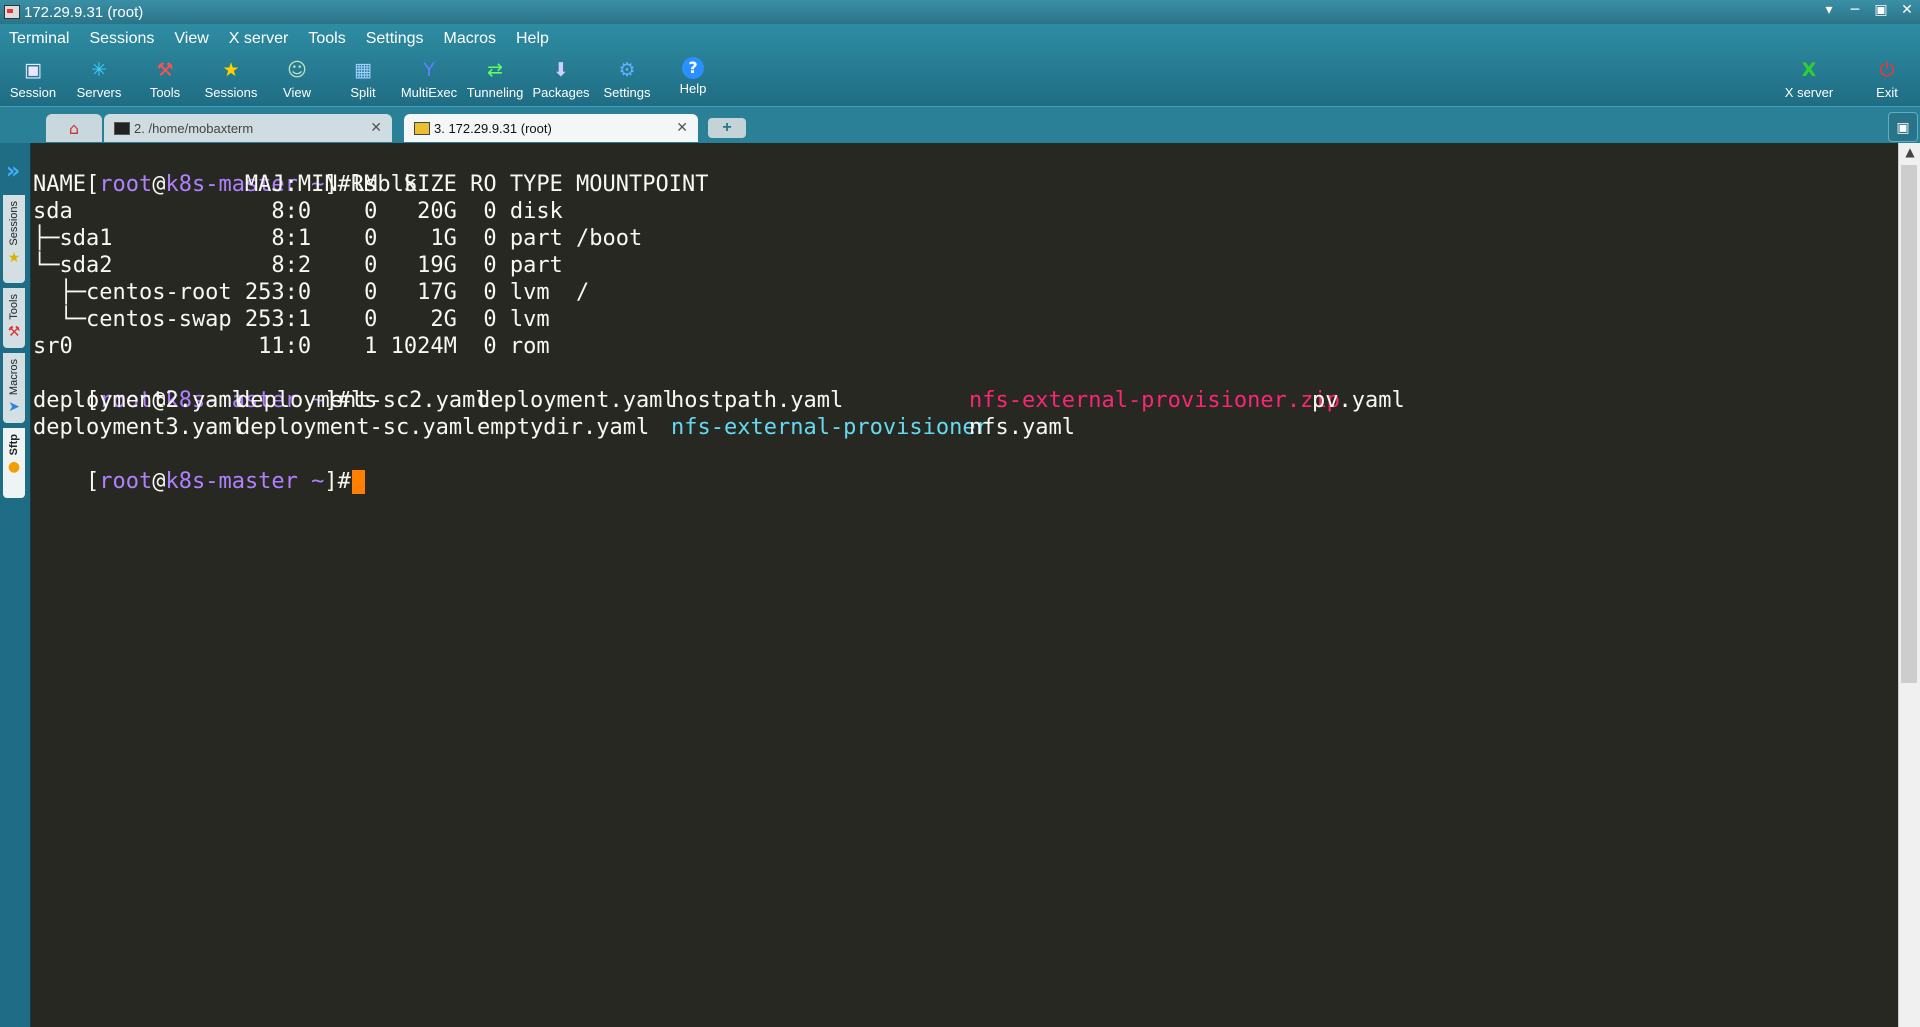 The height and width of the screenshot is (1027, 1920). I want to click on window-controls: ▾ ─ ▣ ✕, so click(1868, 12).